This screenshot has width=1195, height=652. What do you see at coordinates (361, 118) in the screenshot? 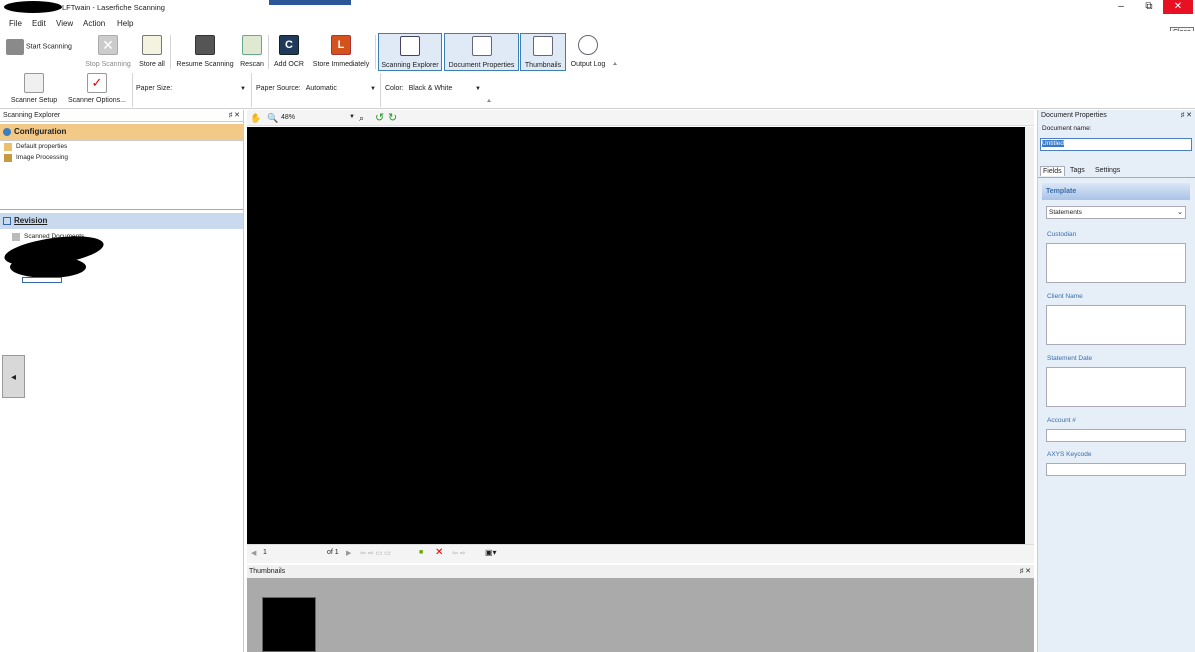
I see `zoom-out-icon: ⌕` at bounding box center [361, 118].